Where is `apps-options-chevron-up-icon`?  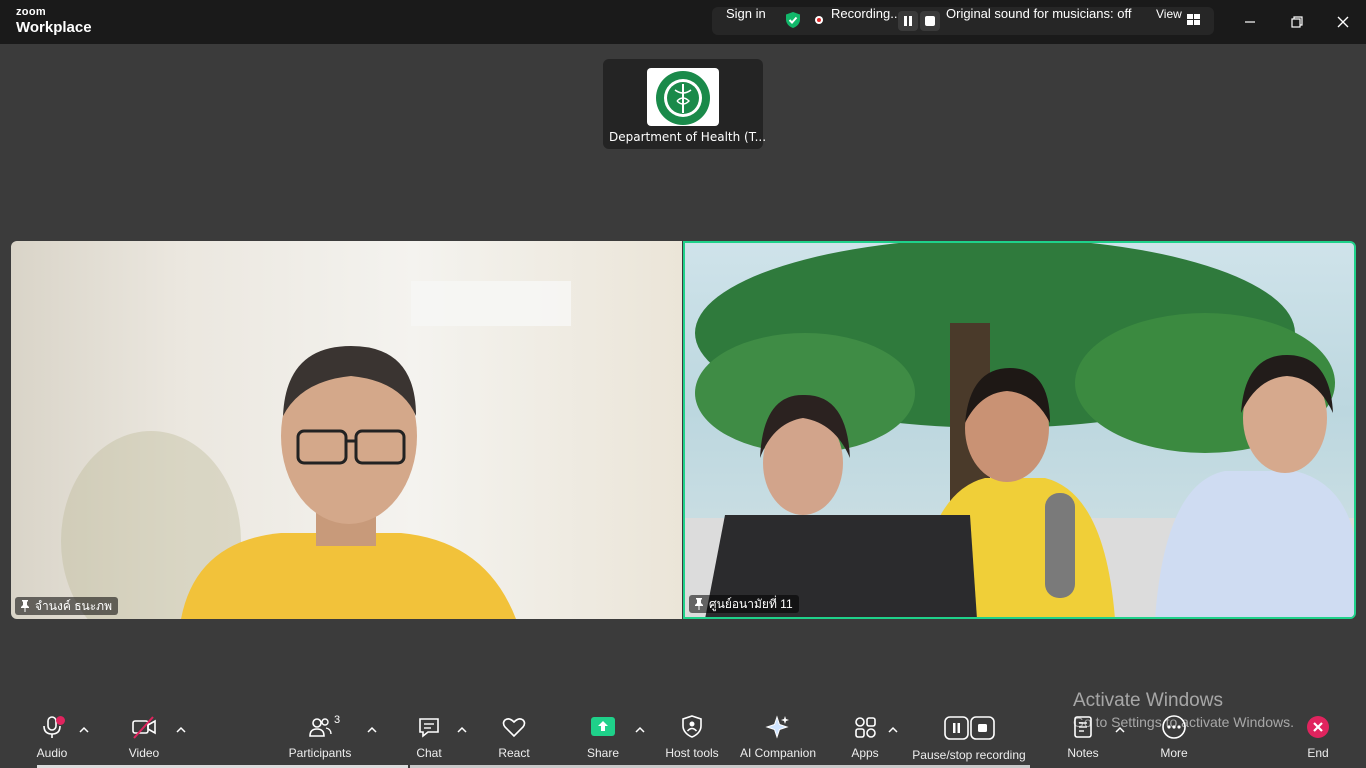 apps-options-chevron-up-icon is located at coordinates (893, 730).